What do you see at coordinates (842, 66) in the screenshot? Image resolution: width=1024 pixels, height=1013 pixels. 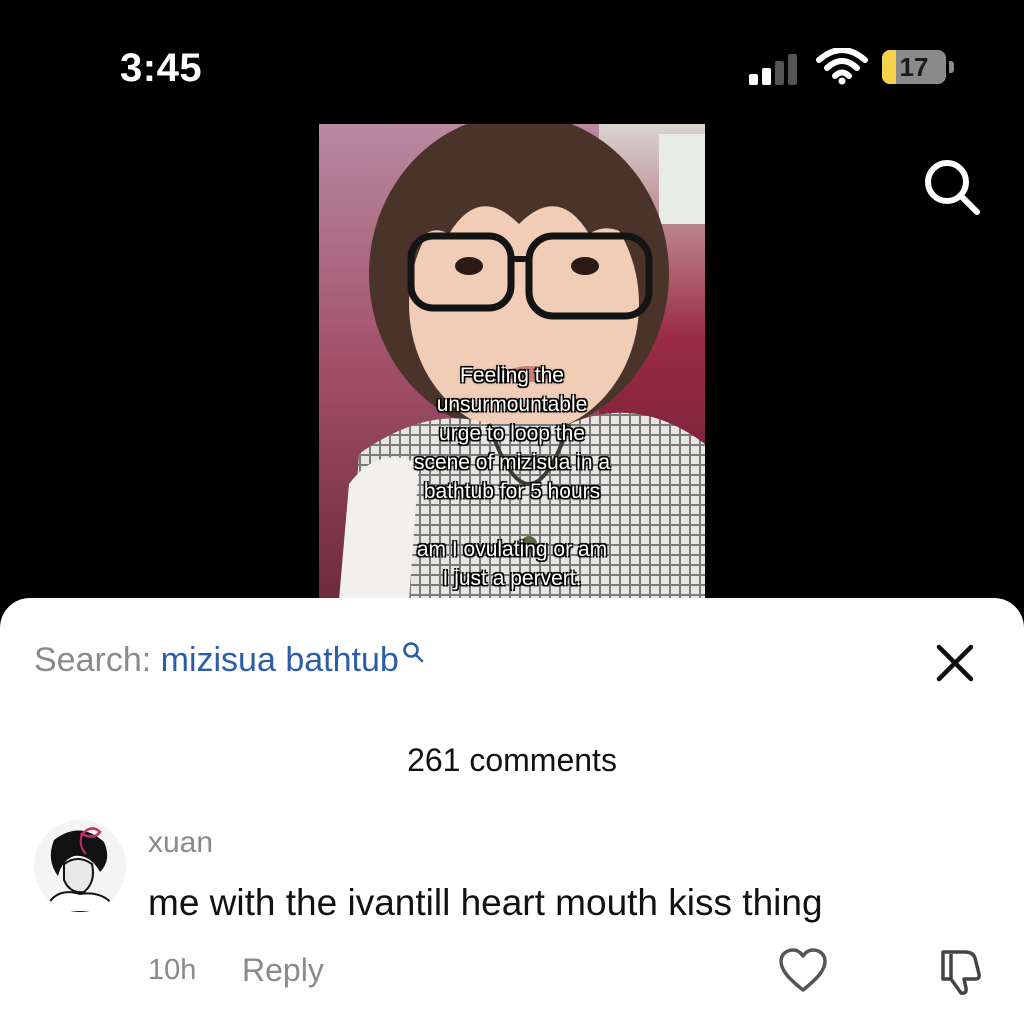 I see `wifi-icon` at bounding box center [842, 66].